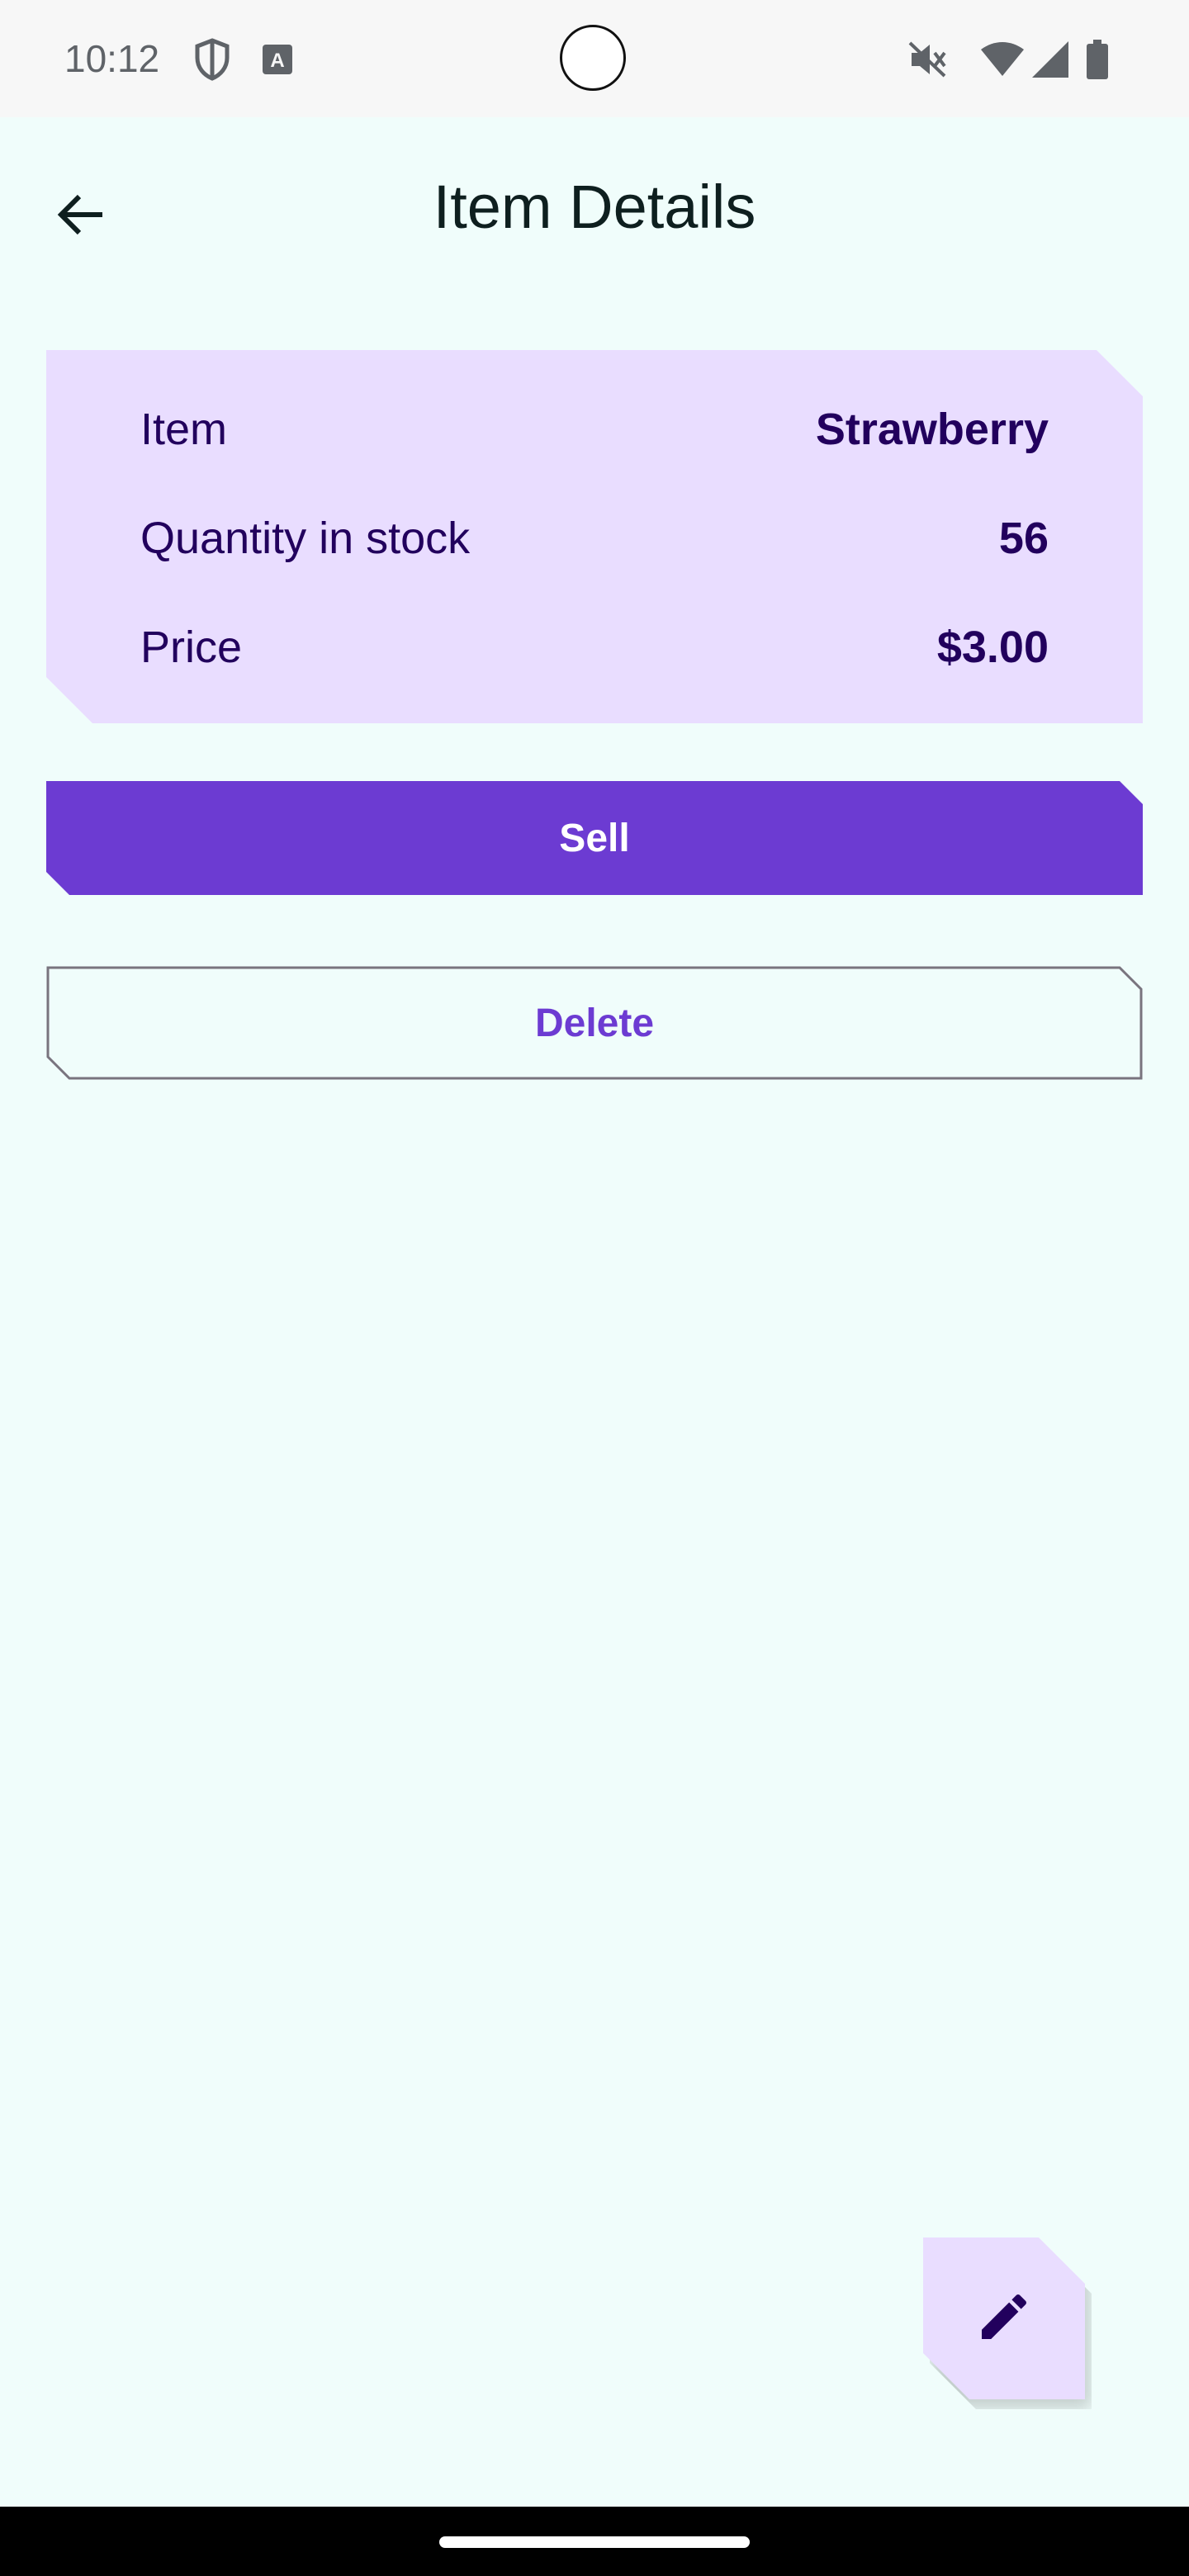  I want to click on status-time: 10:12, so click(112, 58).